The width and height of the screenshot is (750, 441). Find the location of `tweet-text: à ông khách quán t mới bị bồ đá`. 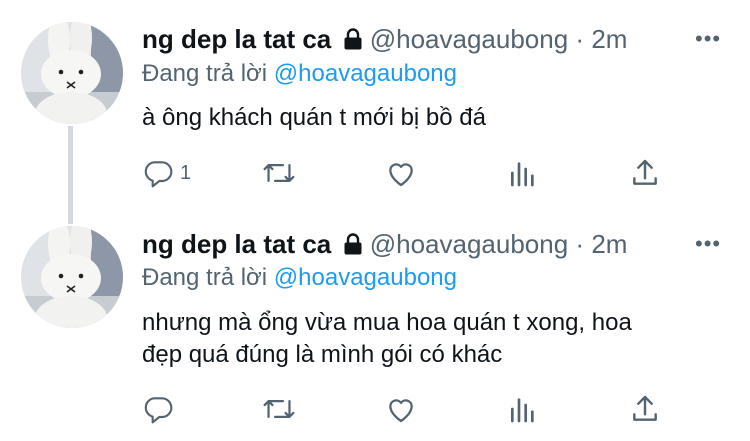

tweet-text: à ông khách quán t mới bị bồ đá is located at coordinates (314, 118).